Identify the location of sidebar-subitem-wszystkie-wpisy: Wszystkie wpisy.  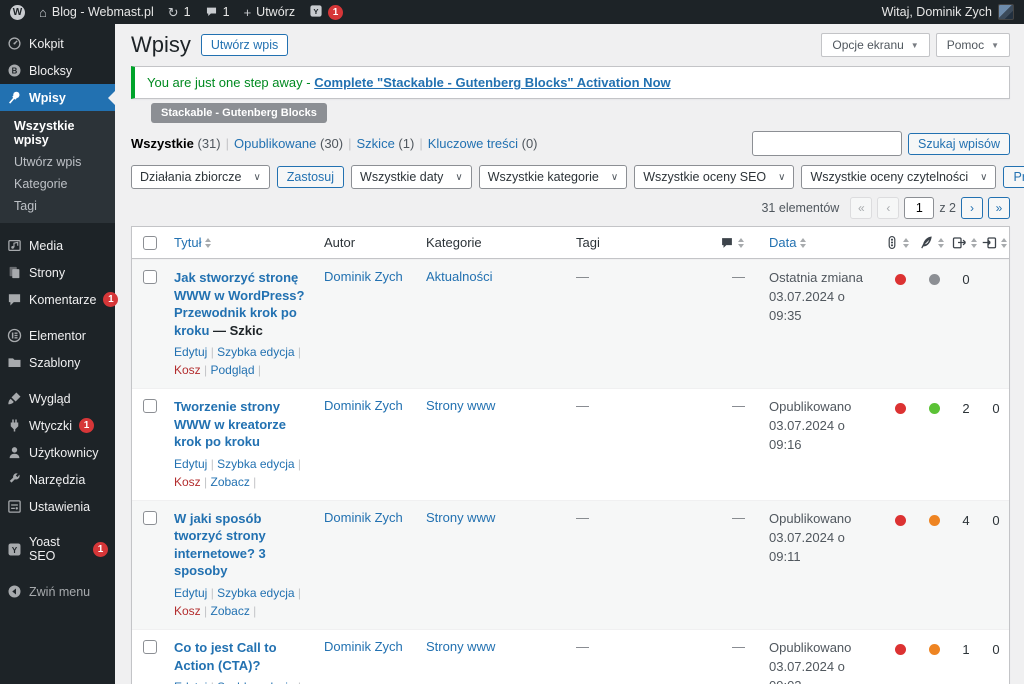
(57, 133).